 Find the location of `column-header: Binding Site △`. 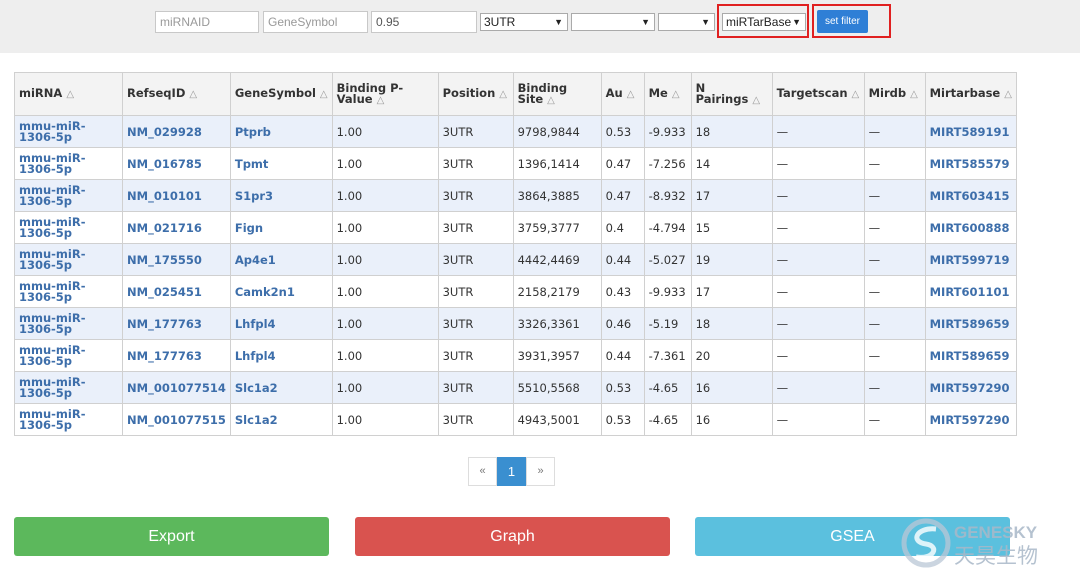

column-header: Binding Site △ is located at coordinates (557, 94).